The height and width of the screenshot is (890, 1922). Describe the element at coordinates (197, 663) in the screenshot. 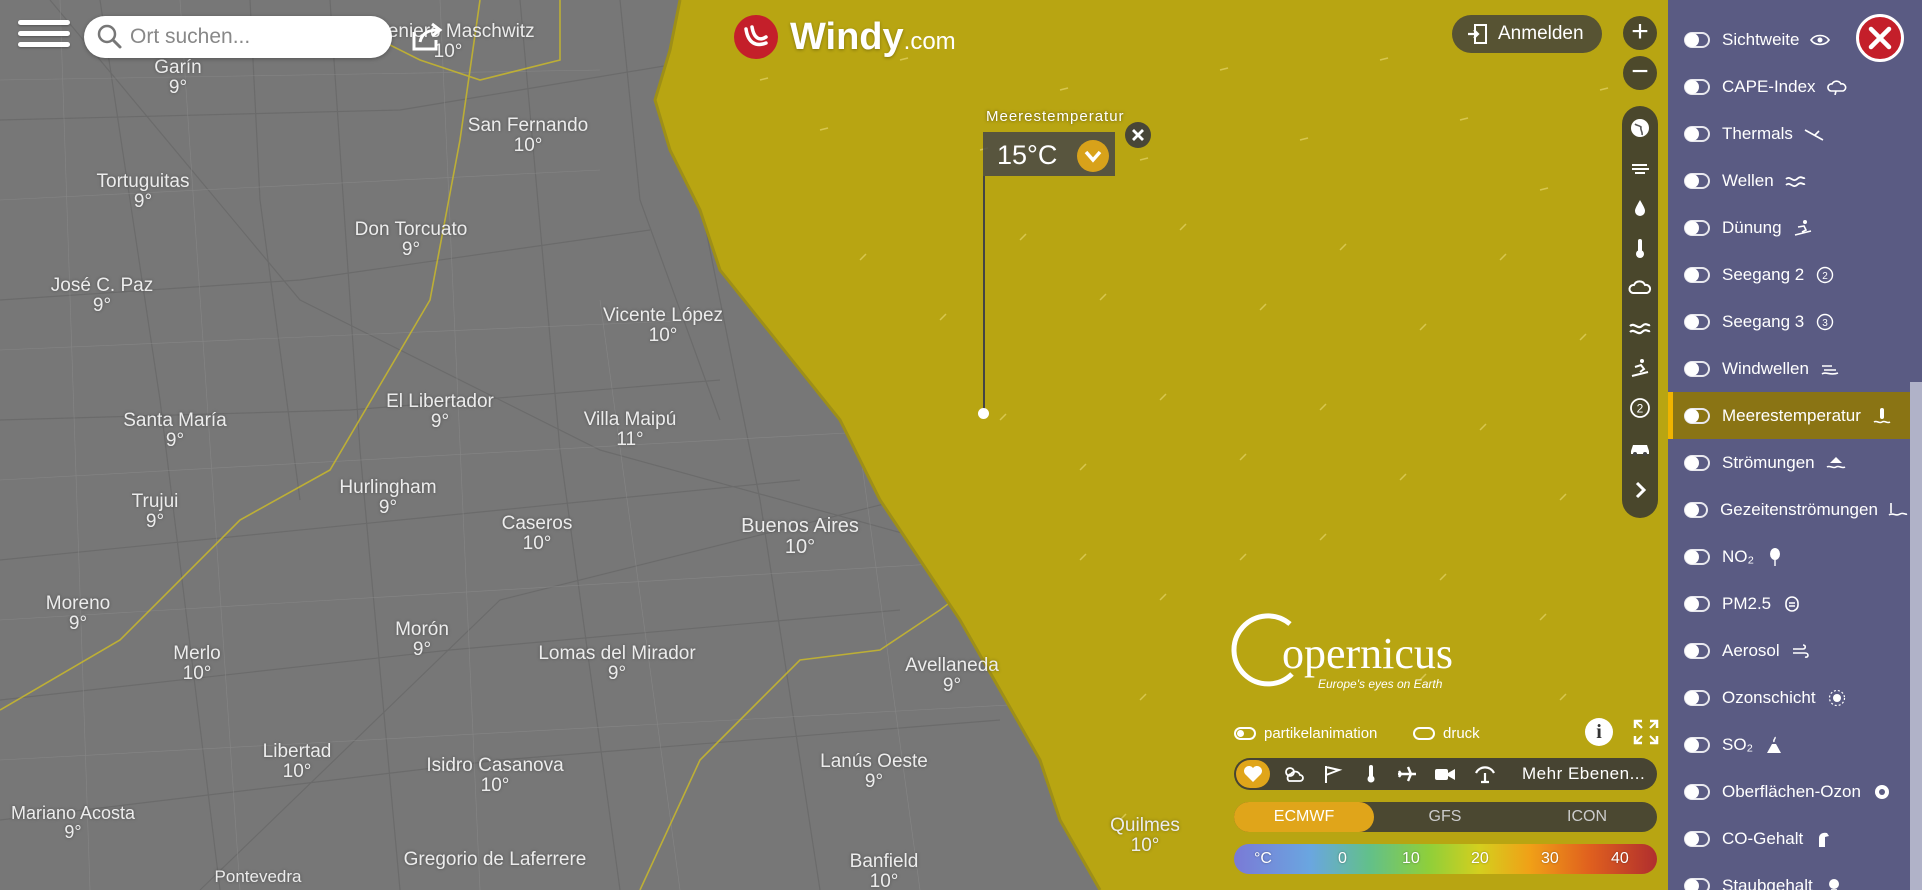

I see `city-label: Merlo 10°` at that location.